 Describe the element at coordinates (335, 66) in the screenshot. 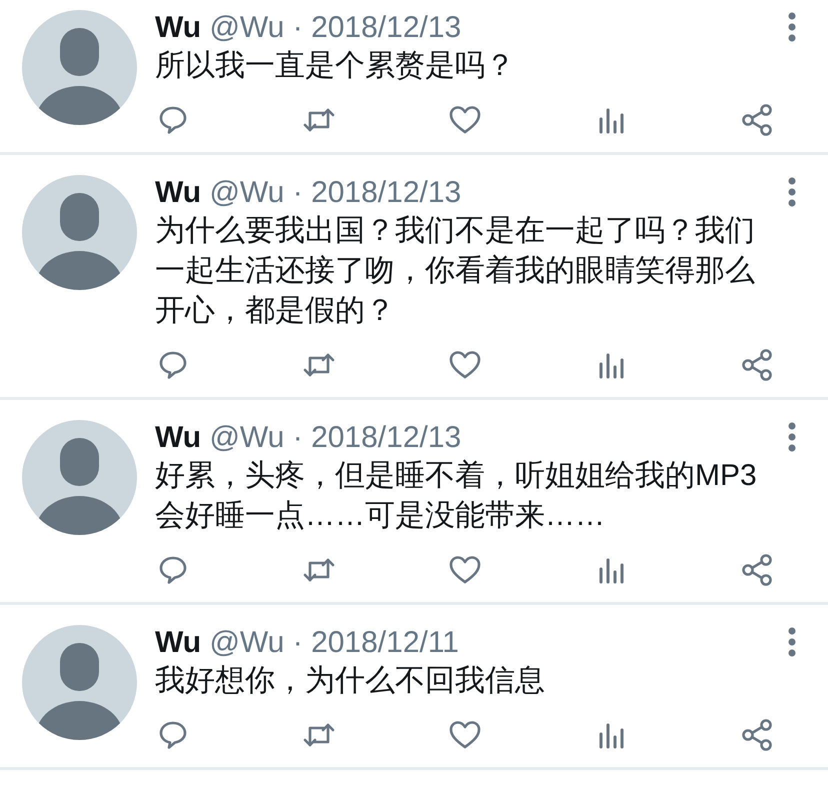

I see `tweet-text: 所以我一直是个累赘是吗？` at that location.